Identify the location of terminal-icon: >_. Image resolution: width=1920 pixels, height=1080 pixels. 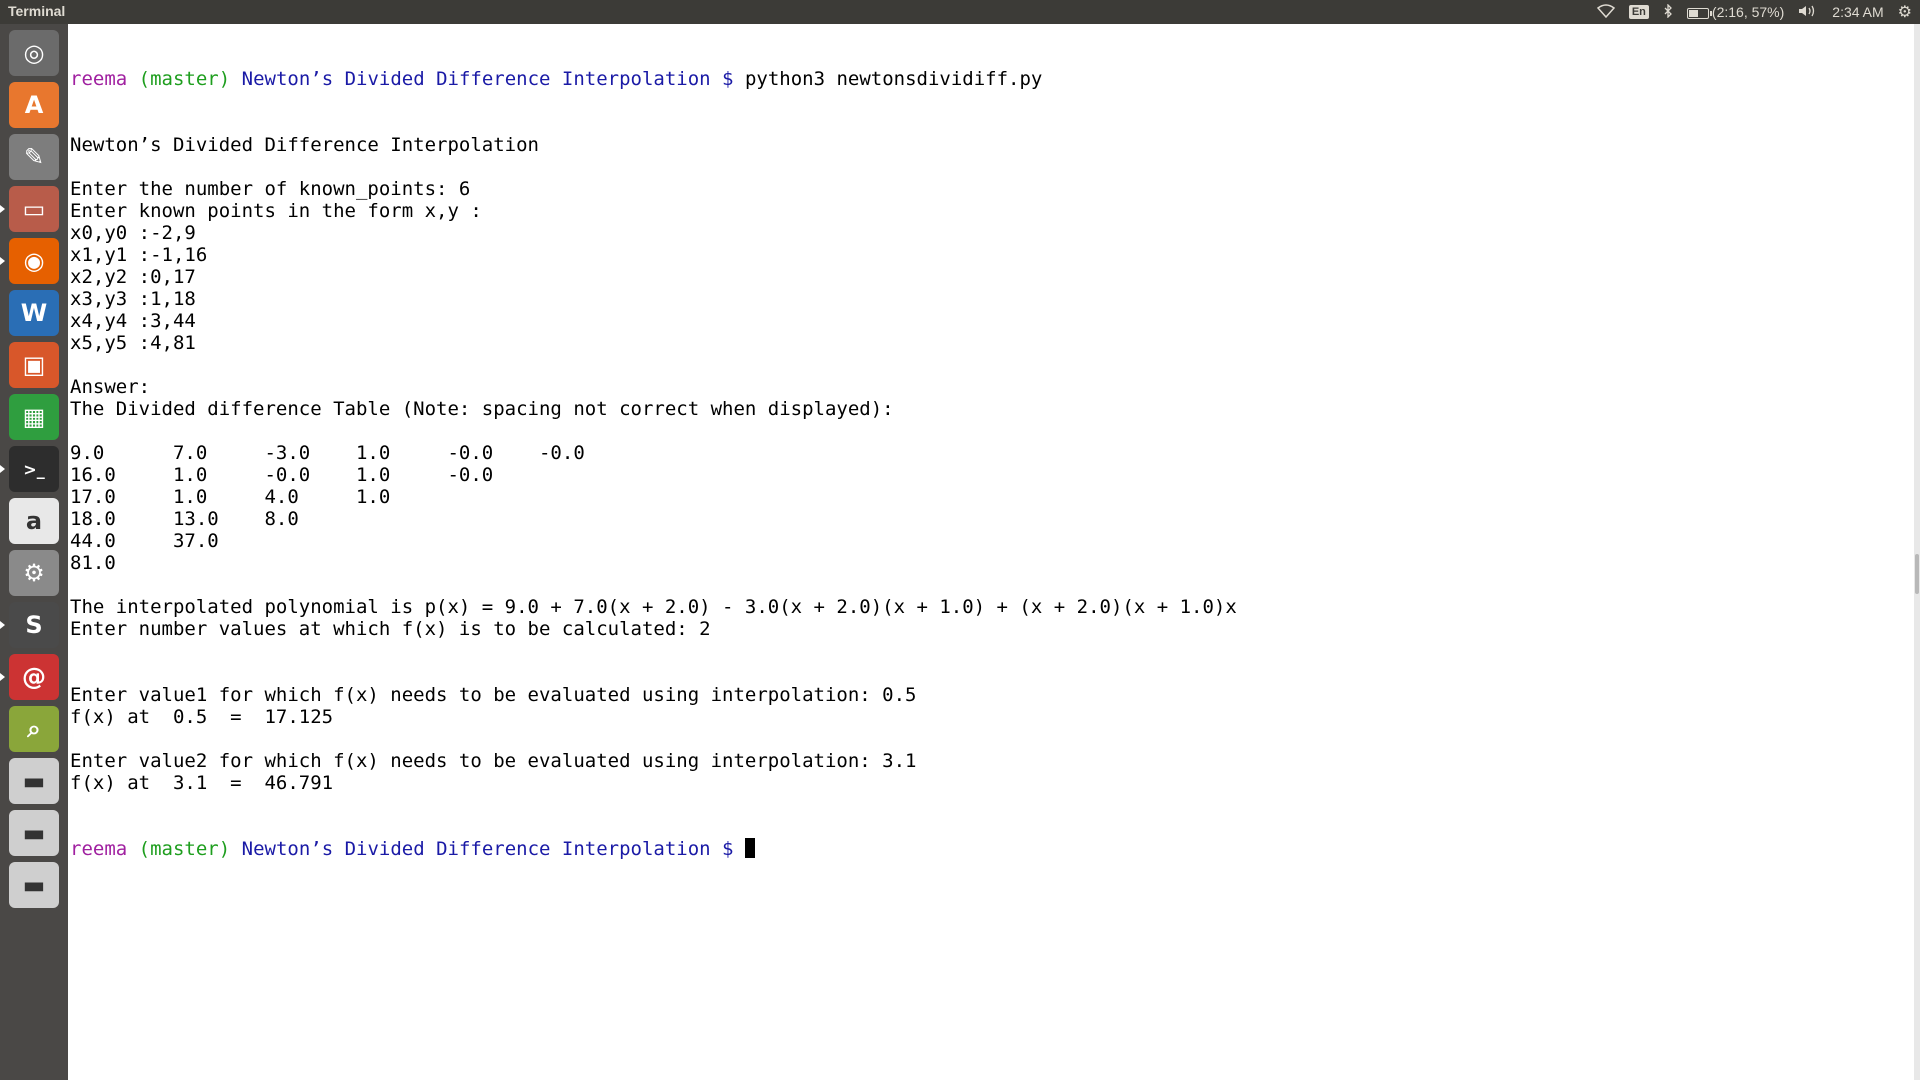
(34, 469).